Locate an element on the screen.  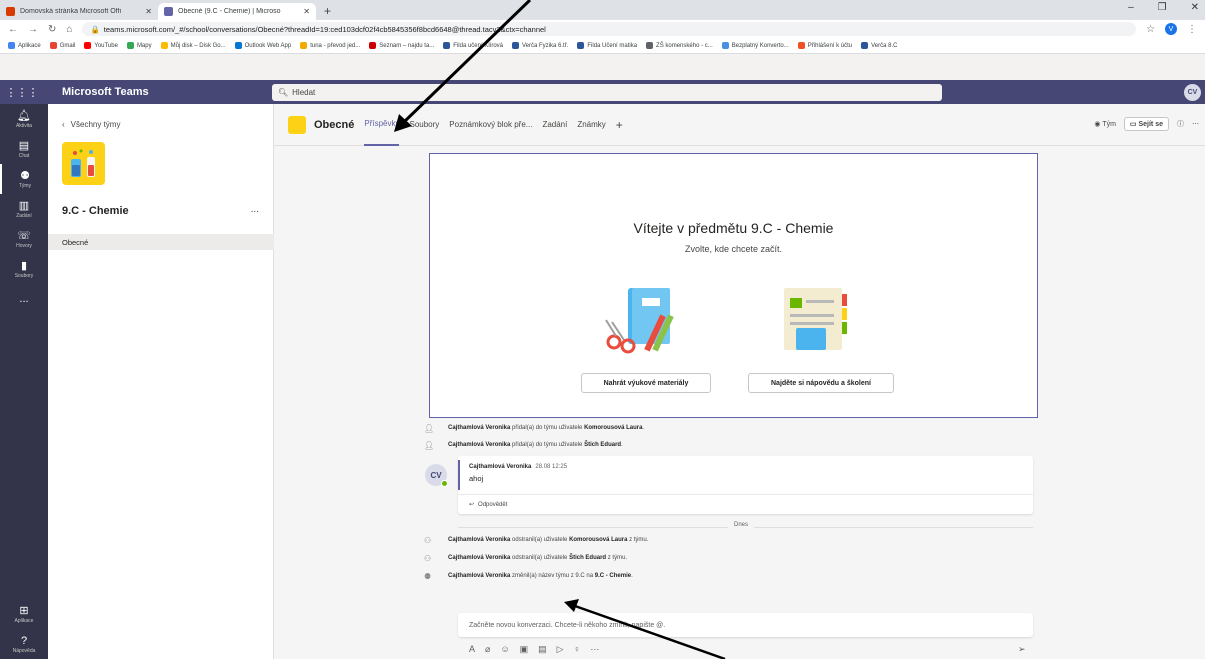
rail-item-nápověda: ? Nápověda is located at coordinates (24, 644).